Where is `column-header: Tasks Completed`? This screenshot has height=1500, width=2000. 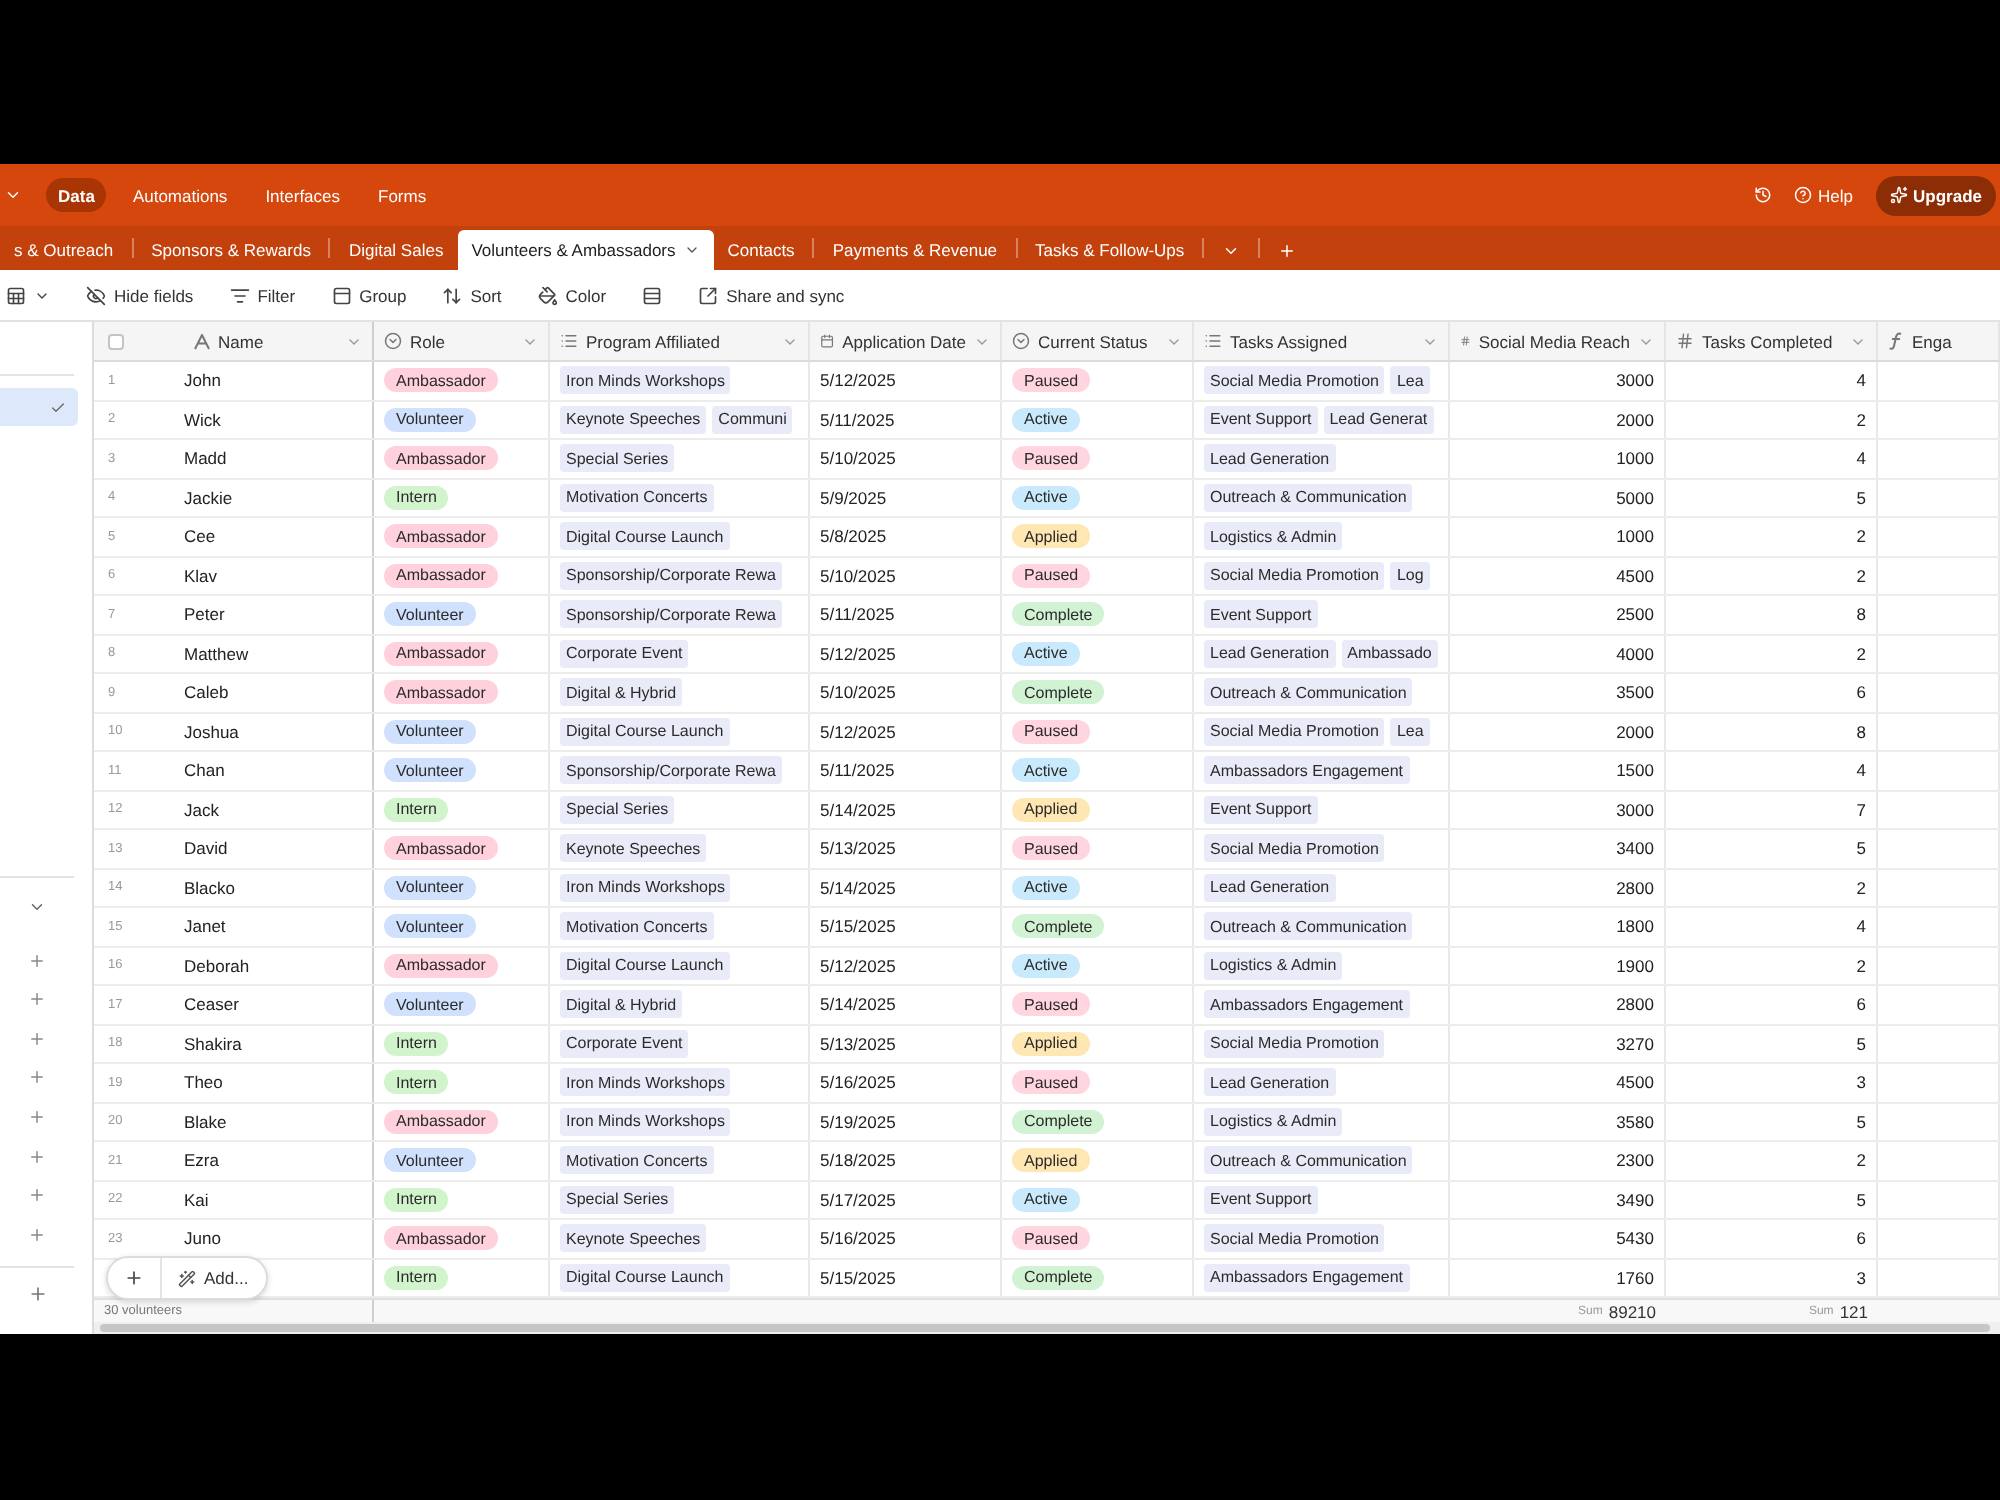
column-header: Tasks Completed is located at coordinates (1771, 341).